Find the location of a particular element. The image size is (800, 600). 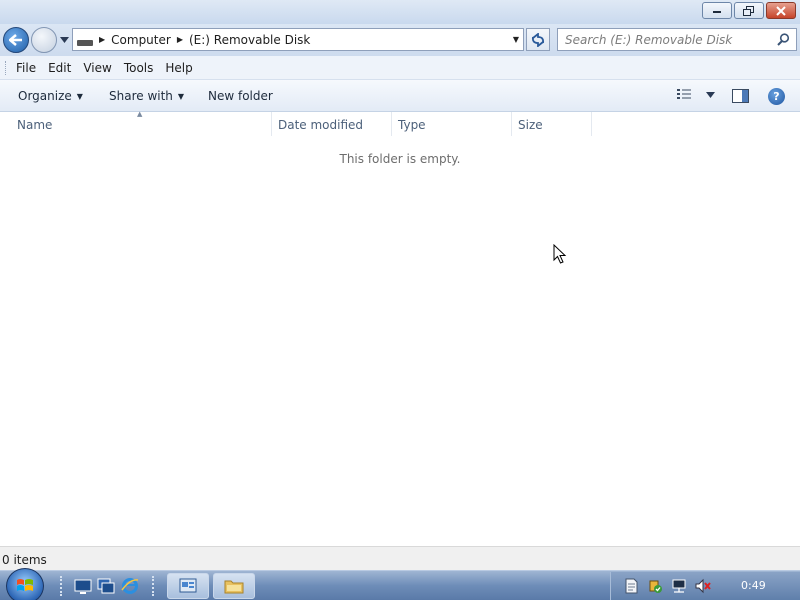

notification-area: 0:49 is located at coordinates (705, 586).